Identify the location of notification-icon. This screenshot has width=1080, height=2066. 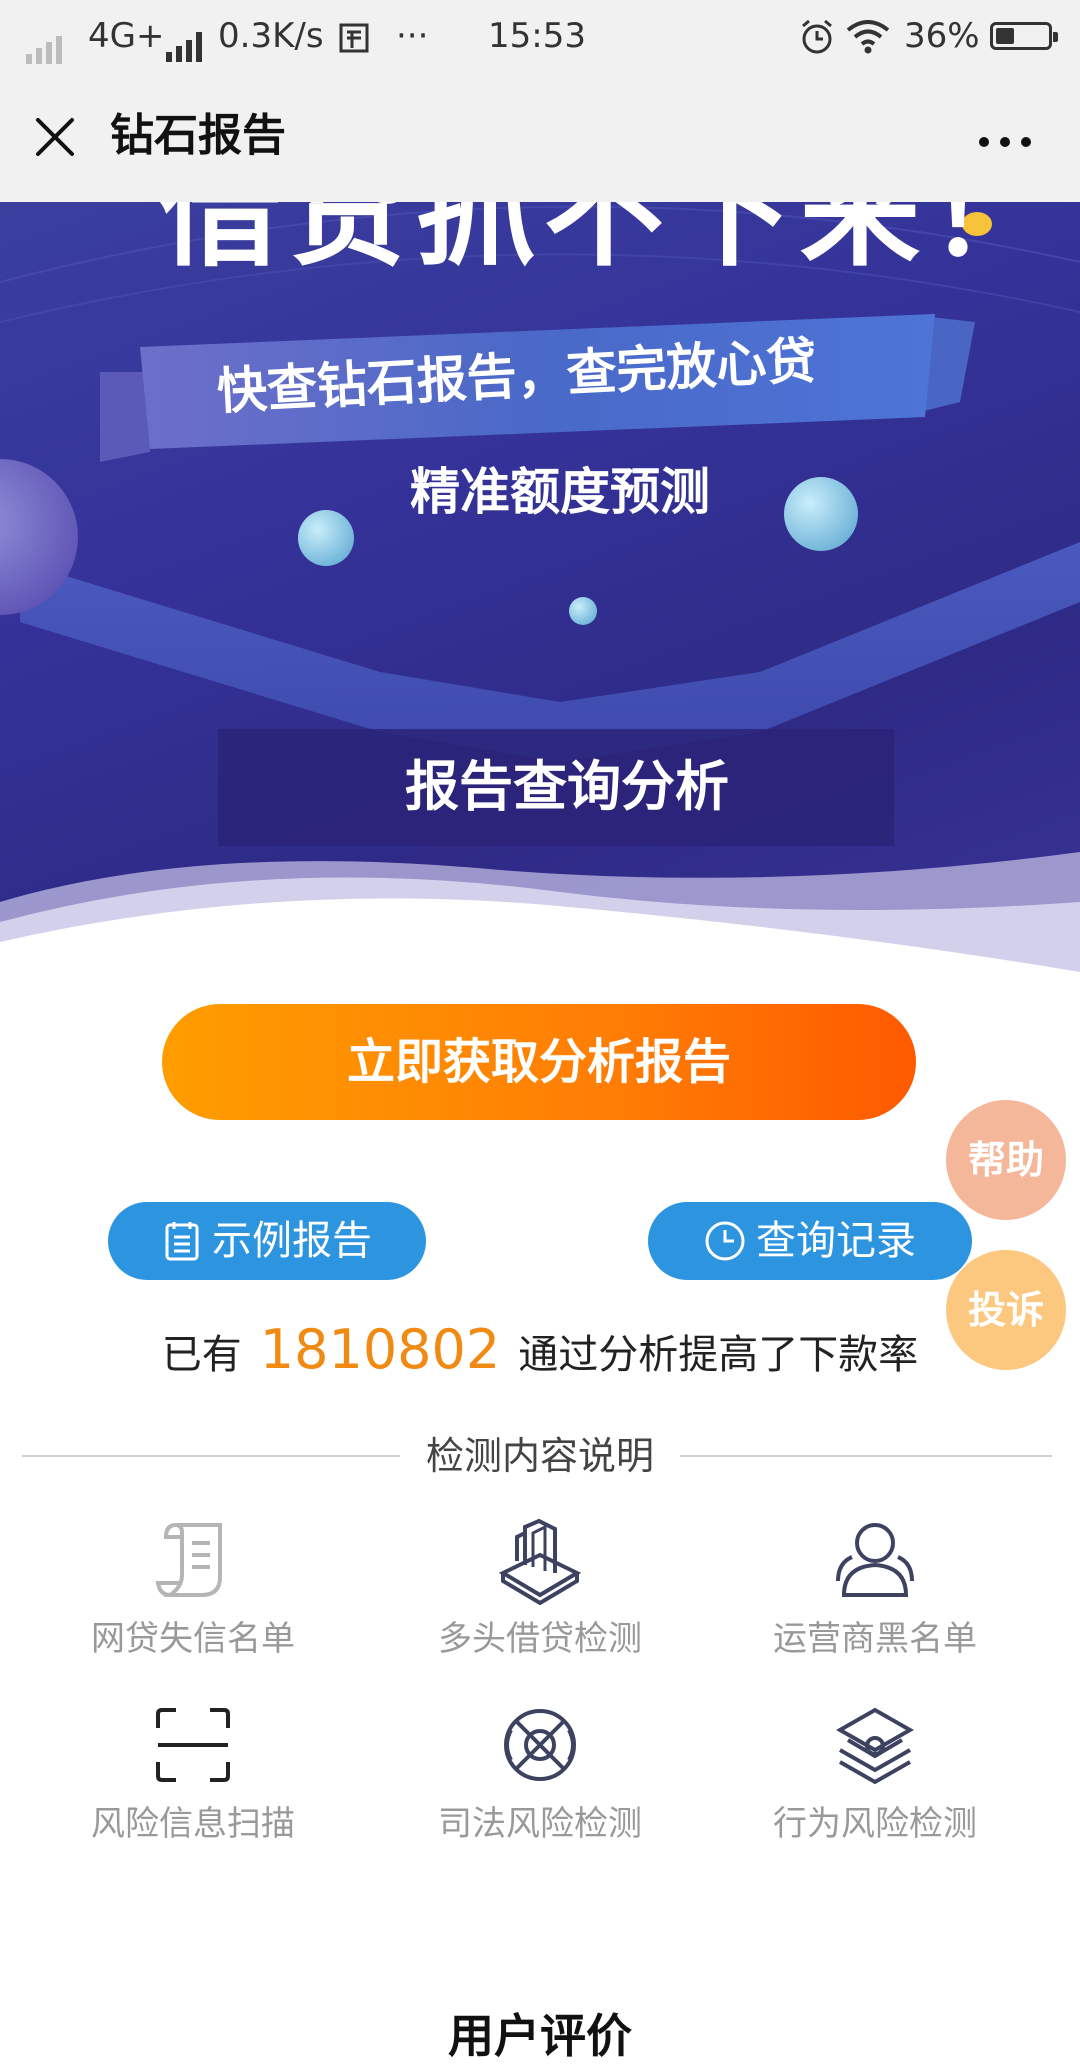
(354, 38).